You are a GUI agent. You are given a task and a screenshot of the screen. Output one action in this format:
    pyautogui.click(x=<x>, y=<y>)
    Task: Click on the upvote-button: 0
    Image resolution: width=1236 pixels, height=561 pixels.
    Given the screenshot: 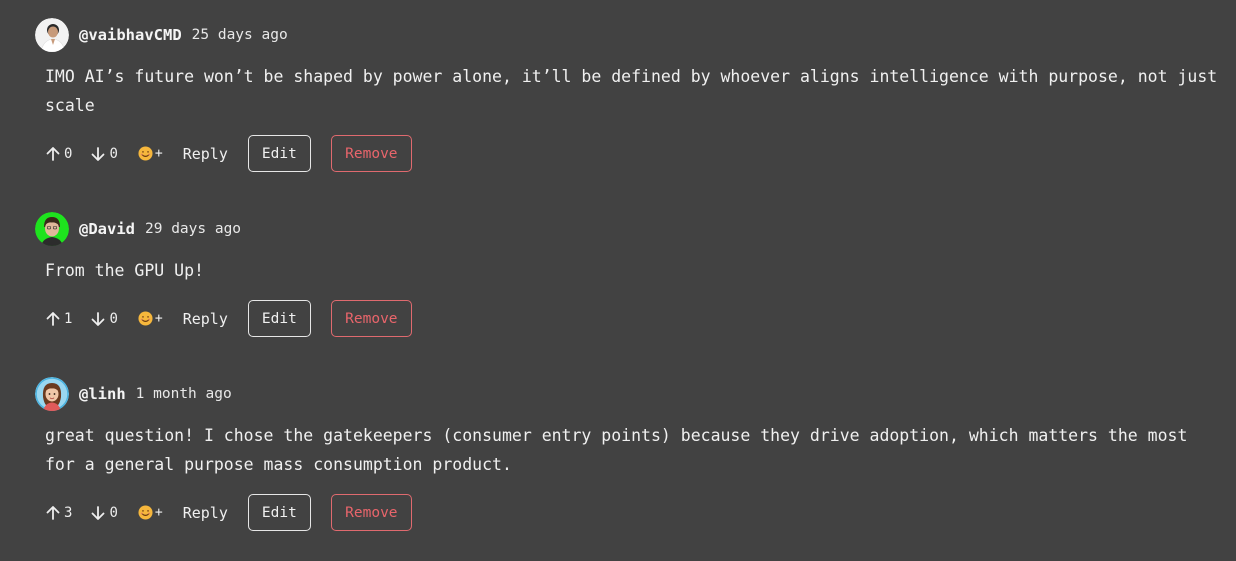 What is the action you would take?
    pyautogui.click(x=58, y=154)
    